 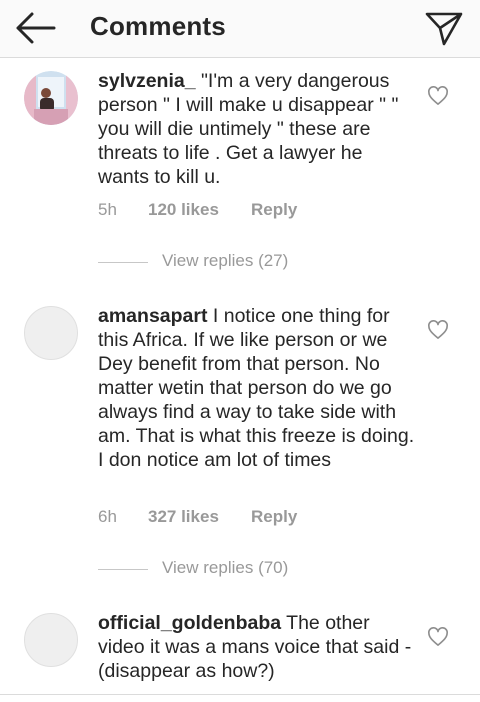 I want to click on view-replies-button: View replies (70), so click(x=248, y=569).